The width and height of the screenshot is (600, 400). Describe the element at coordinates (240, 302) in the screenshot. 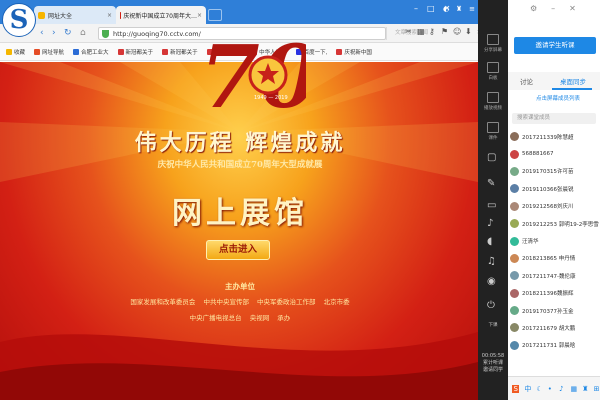

I see `organizers-line-1: 国家发展和改革委员会 中共中央宣传部 中央军委政治工作部 北京市委` at that location.